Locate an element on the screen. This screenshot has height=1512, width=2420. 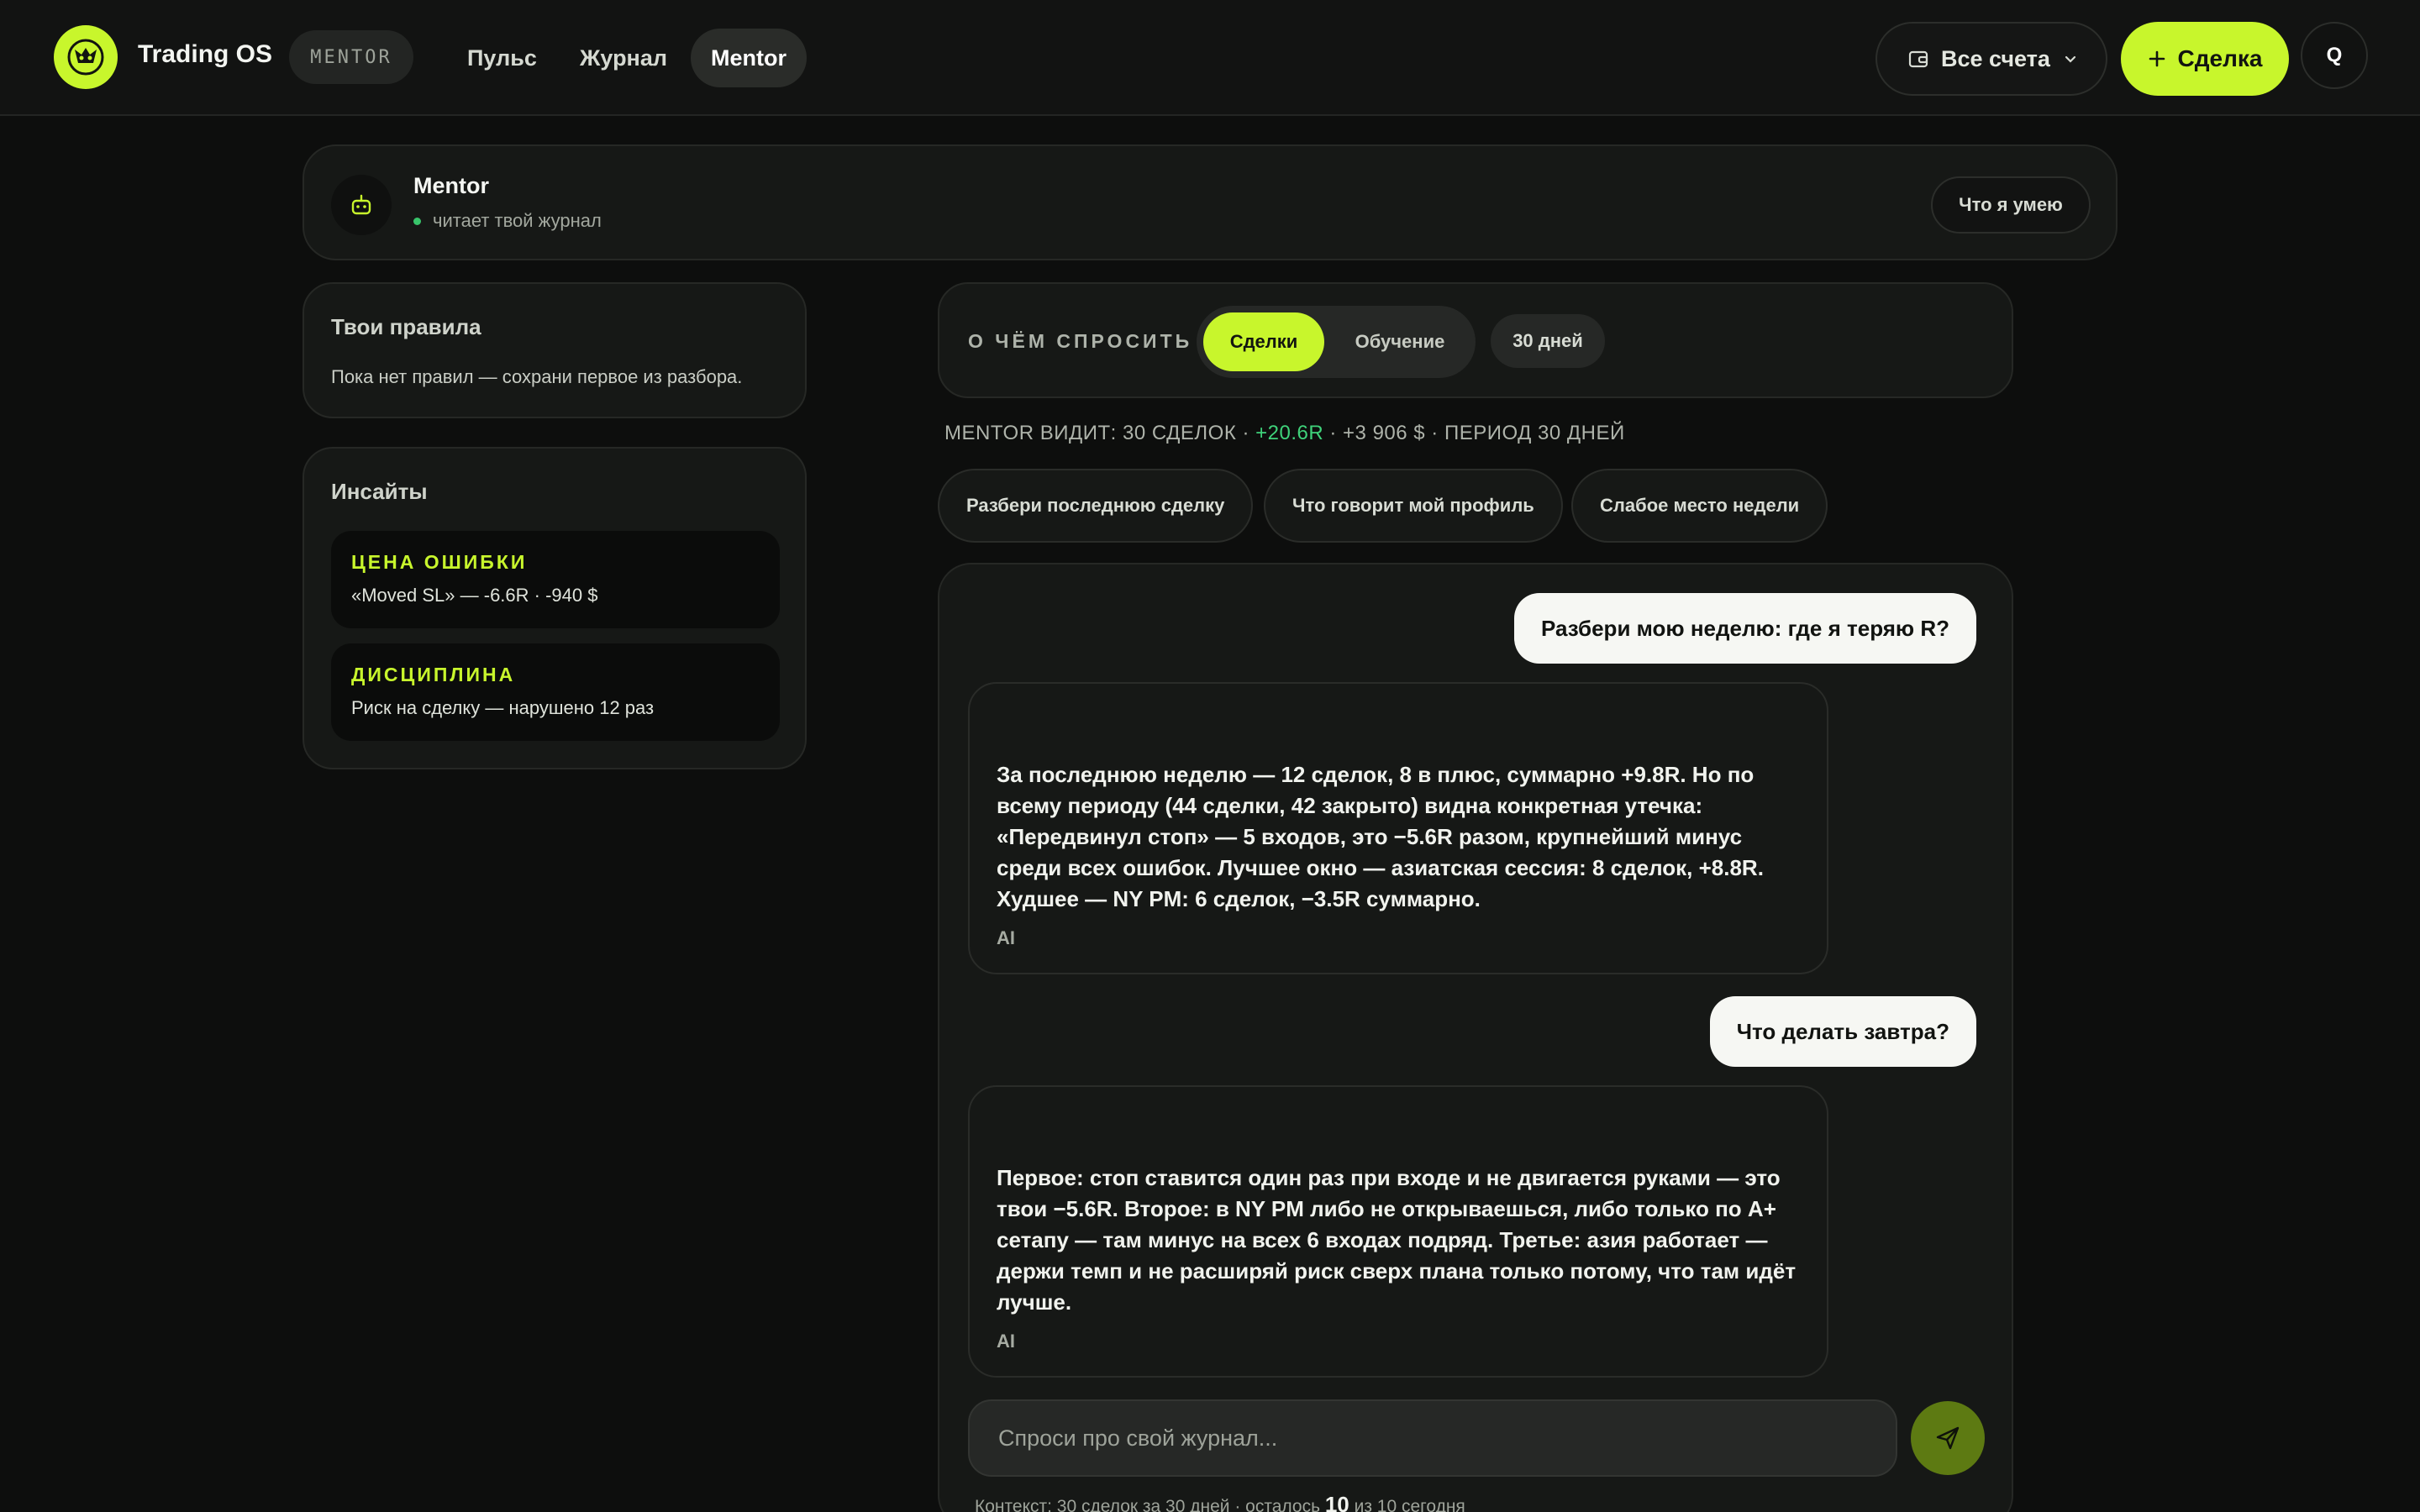
insight-heading: ЦЕНА ОШИБКИ is located at coordinates (439, 562).